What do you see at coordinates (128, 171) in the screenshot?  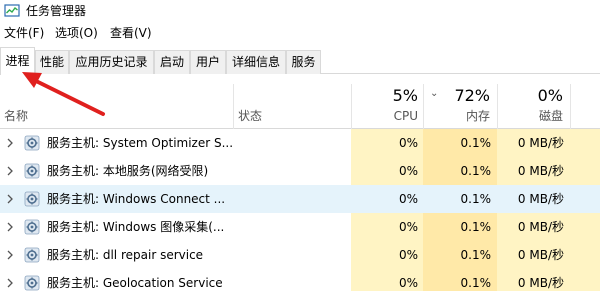 I see `process-name: 服务主机: 本地服务(网络受限)` at bounding box center [128, 171].